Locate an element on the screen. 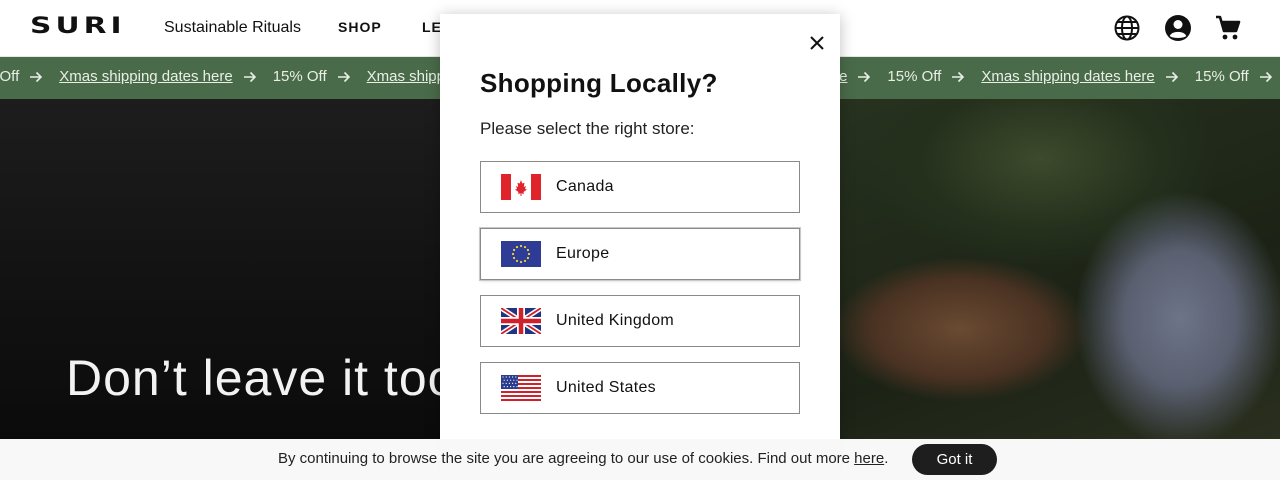 The height and width of the screenshot is (480, 1280). modal-title: Shopping Locally? is located at coordinates (599, 83).